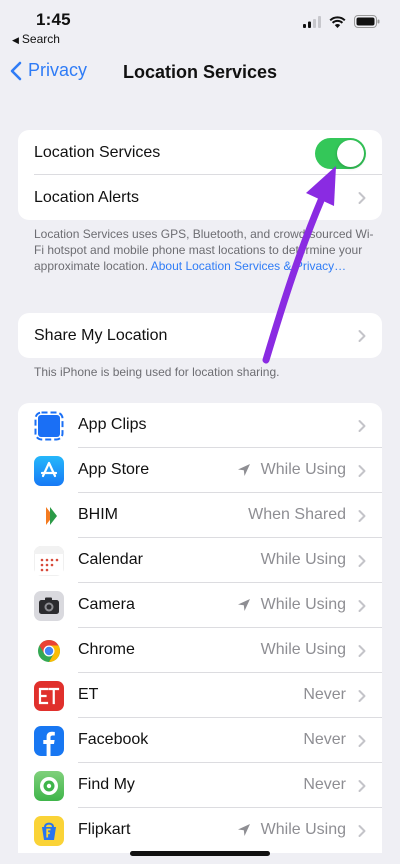 The height and width of the screenshot is (864, 400). What do you see at coordinates (49, 471) in the screenshot?
I see `app-store-icon` at bounding box center [49, 471].